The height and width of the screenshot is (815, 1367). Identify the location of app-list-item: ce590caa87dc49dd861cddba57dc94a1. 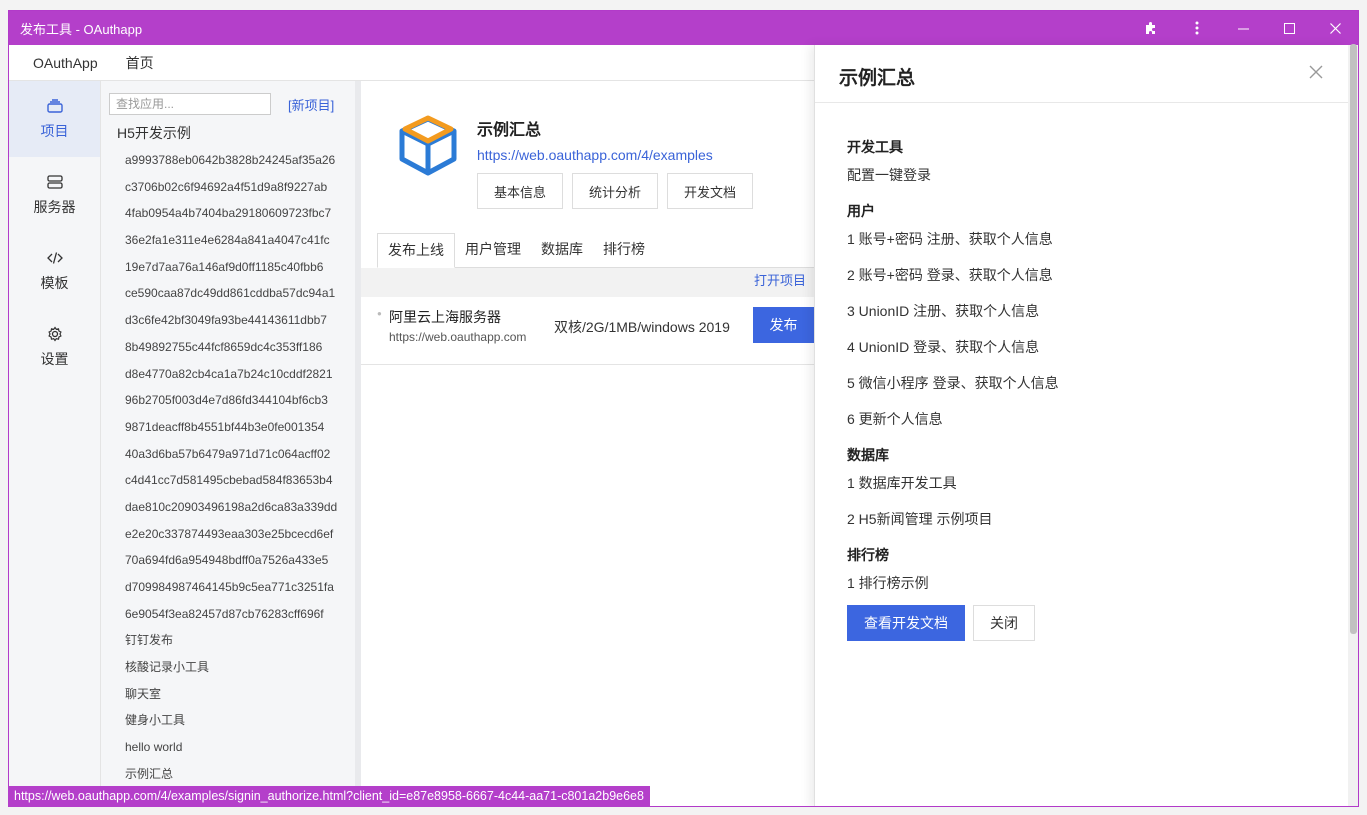
(228, 293).